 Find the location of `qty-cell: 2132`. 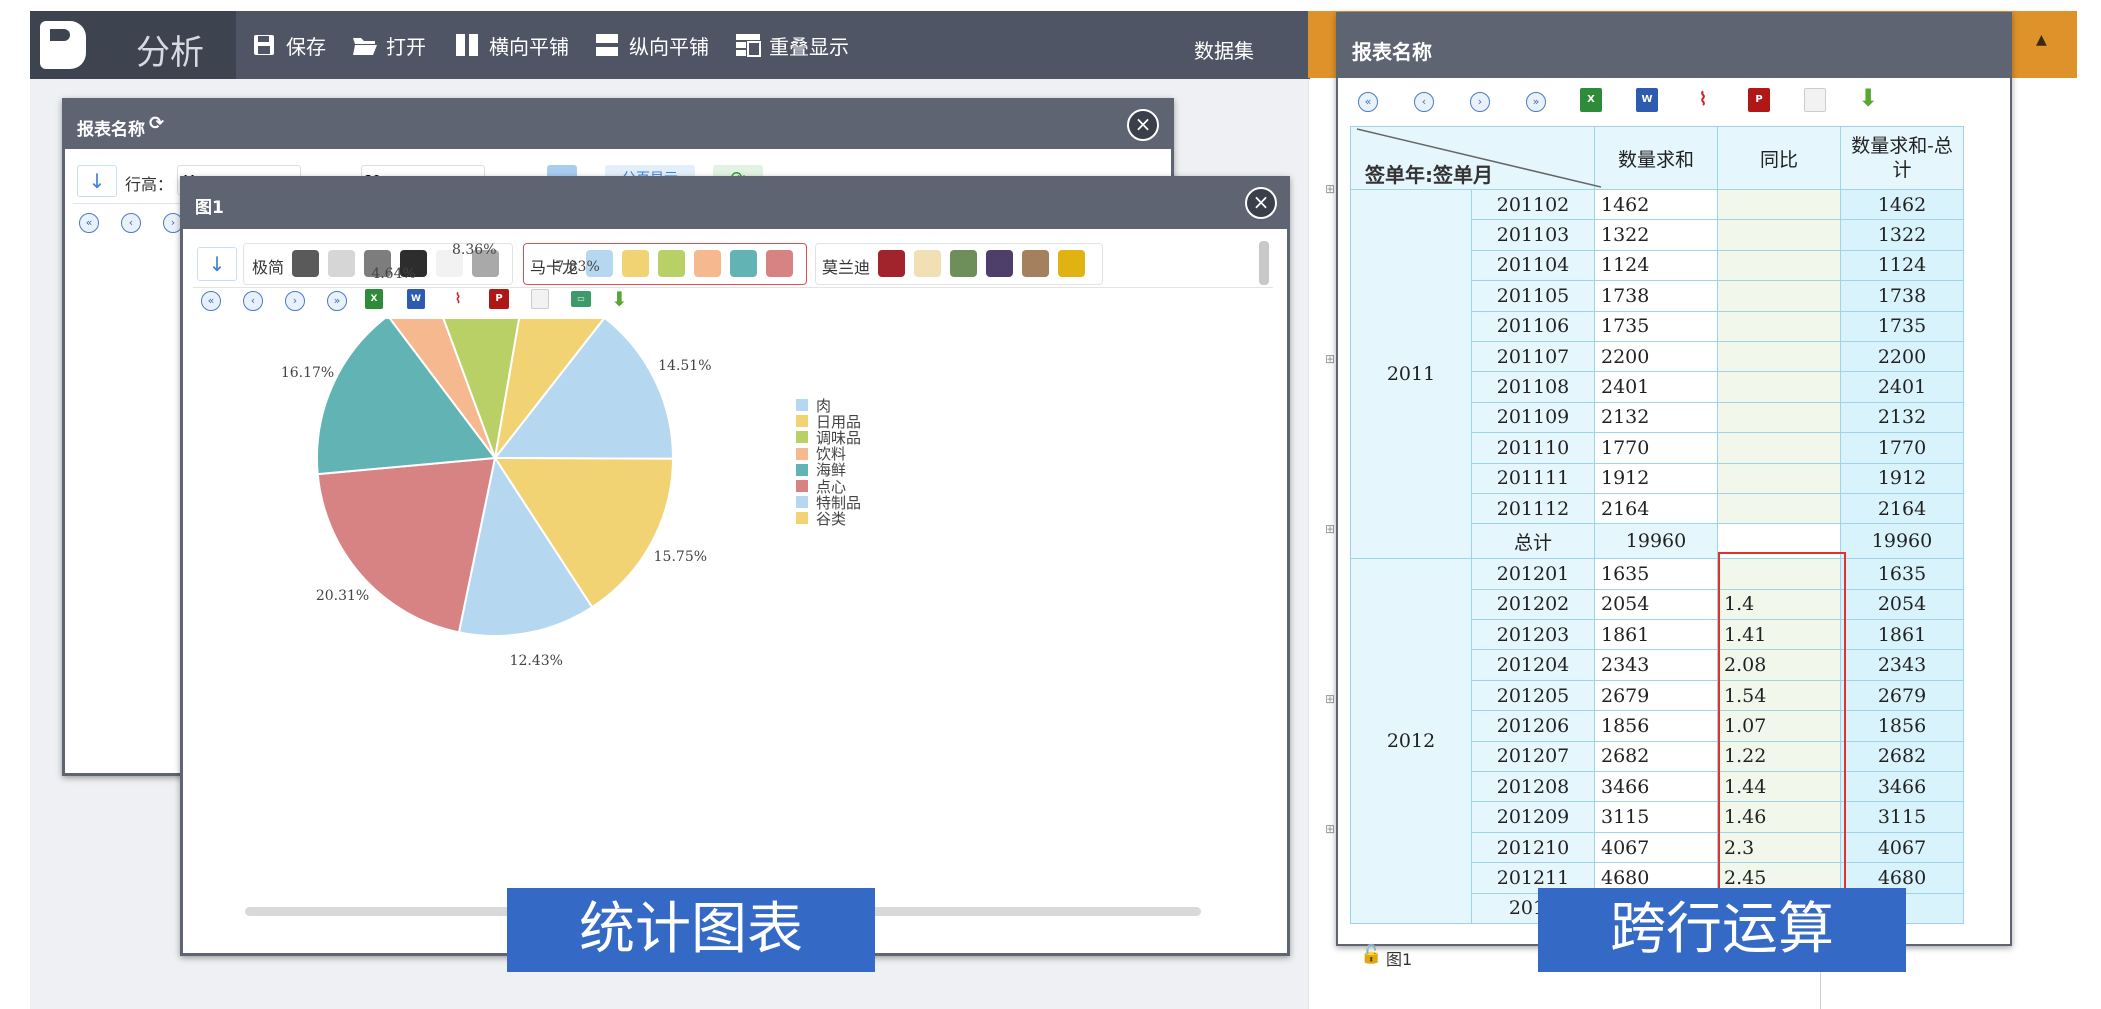

qty-cell: 2132 is located at coordinates (1656, 417).